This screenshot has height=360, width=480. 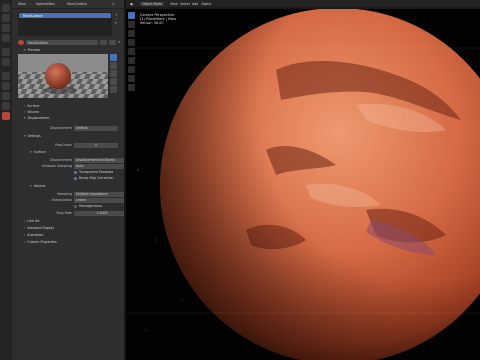 I want to click on preview-type-buttons, so click(x=114, y=73).